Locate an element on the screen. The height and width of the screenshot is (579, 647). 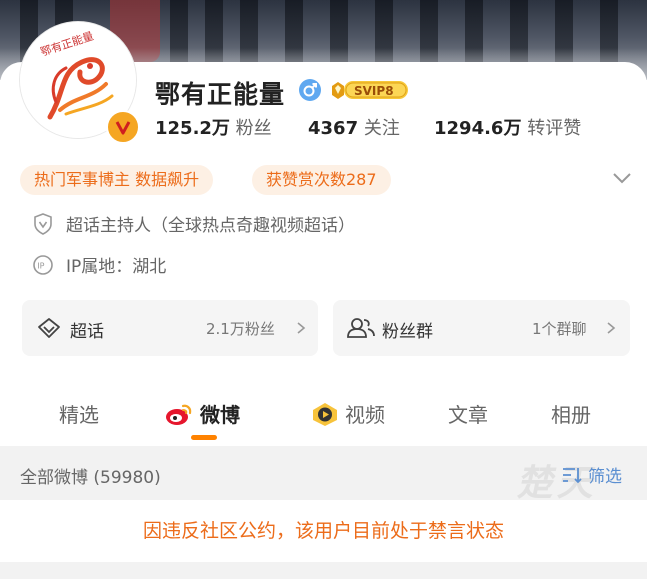
ip-location-icon: IP is located at coordinates (43, 264).